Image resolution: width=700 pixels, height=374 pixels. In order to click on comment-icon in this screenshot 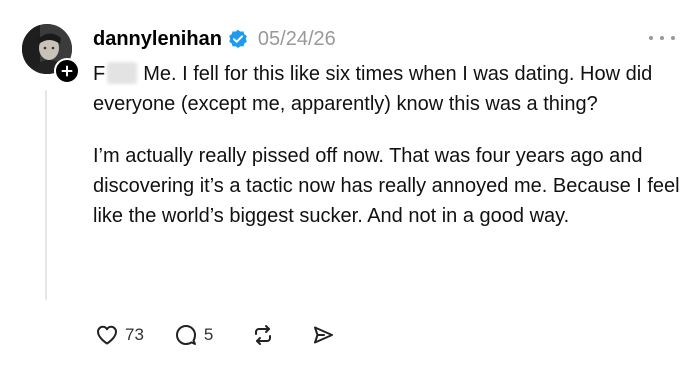, I will do `click(185, 335)`.